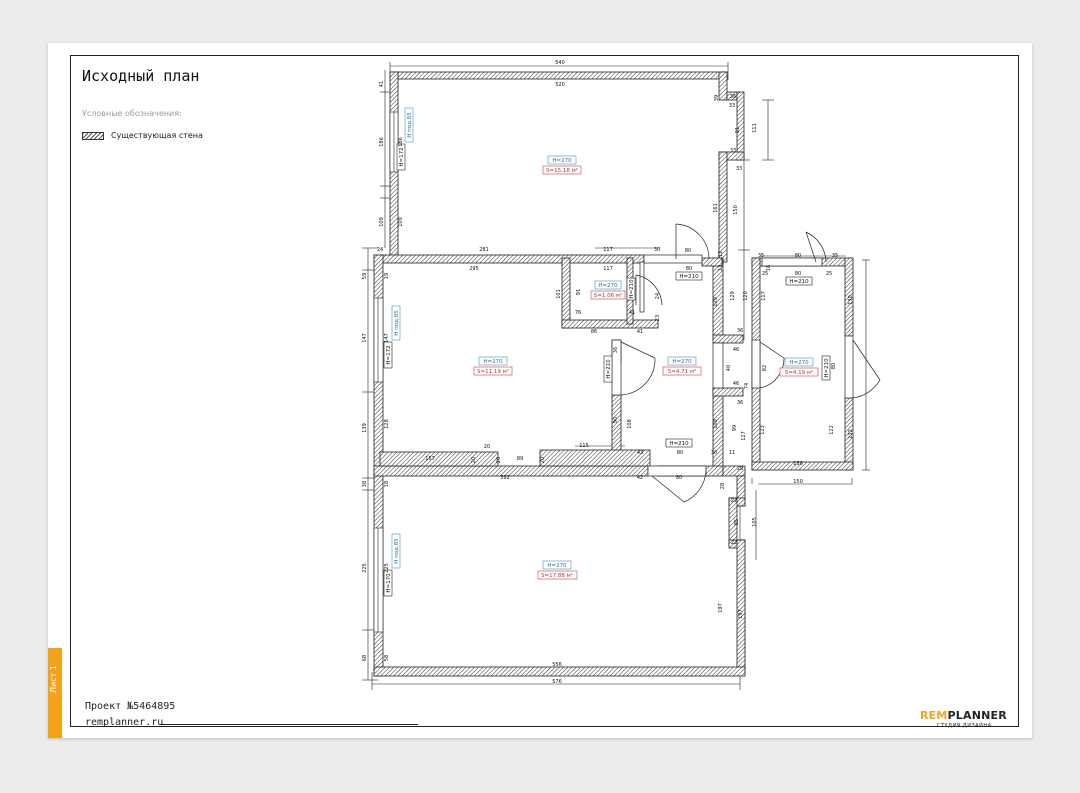 The image size is (1080, 793). What do you see at coordinates (387, 338) in the screenshot?
I see `dim-in-147: 147` at bounding box center [387, 338].